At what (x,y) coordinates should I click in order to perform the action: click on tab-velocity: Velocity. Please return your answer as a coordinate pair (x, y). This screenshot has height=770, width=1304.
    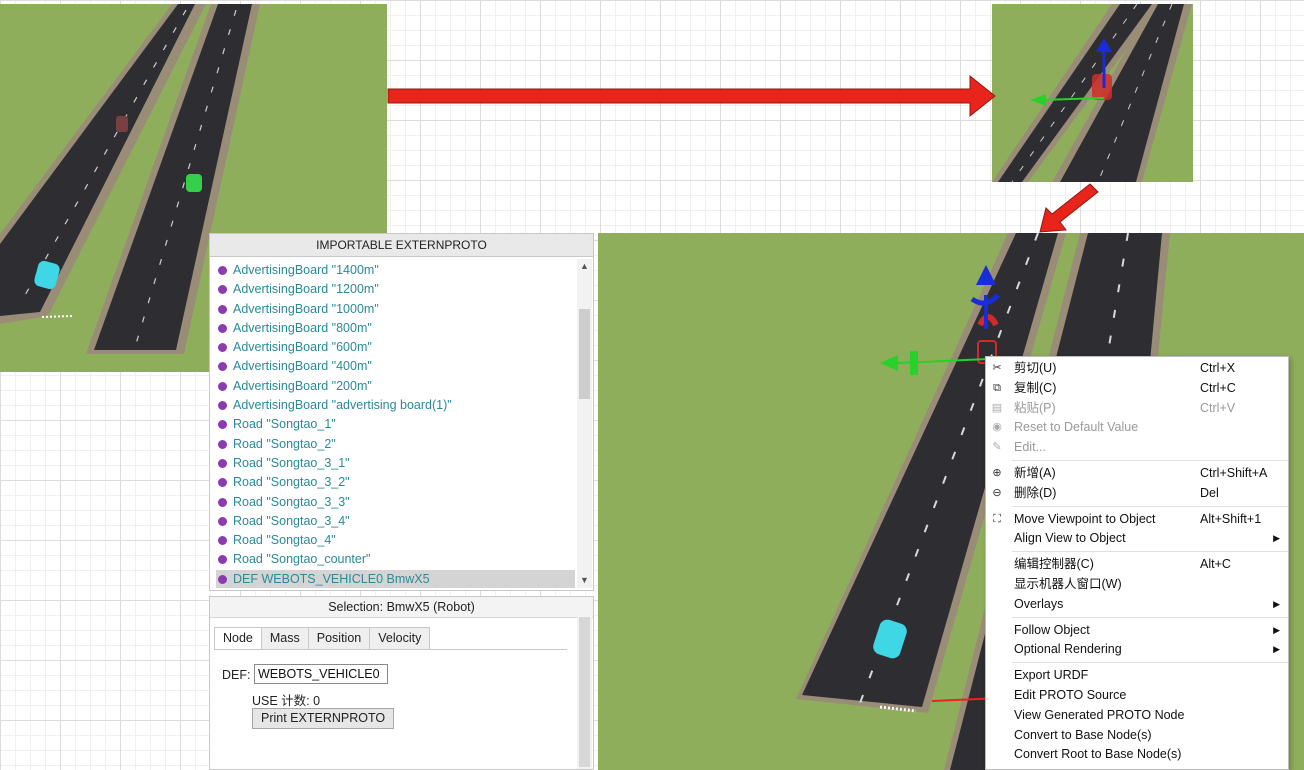
    Looking at the image, I should click on (400, 638).